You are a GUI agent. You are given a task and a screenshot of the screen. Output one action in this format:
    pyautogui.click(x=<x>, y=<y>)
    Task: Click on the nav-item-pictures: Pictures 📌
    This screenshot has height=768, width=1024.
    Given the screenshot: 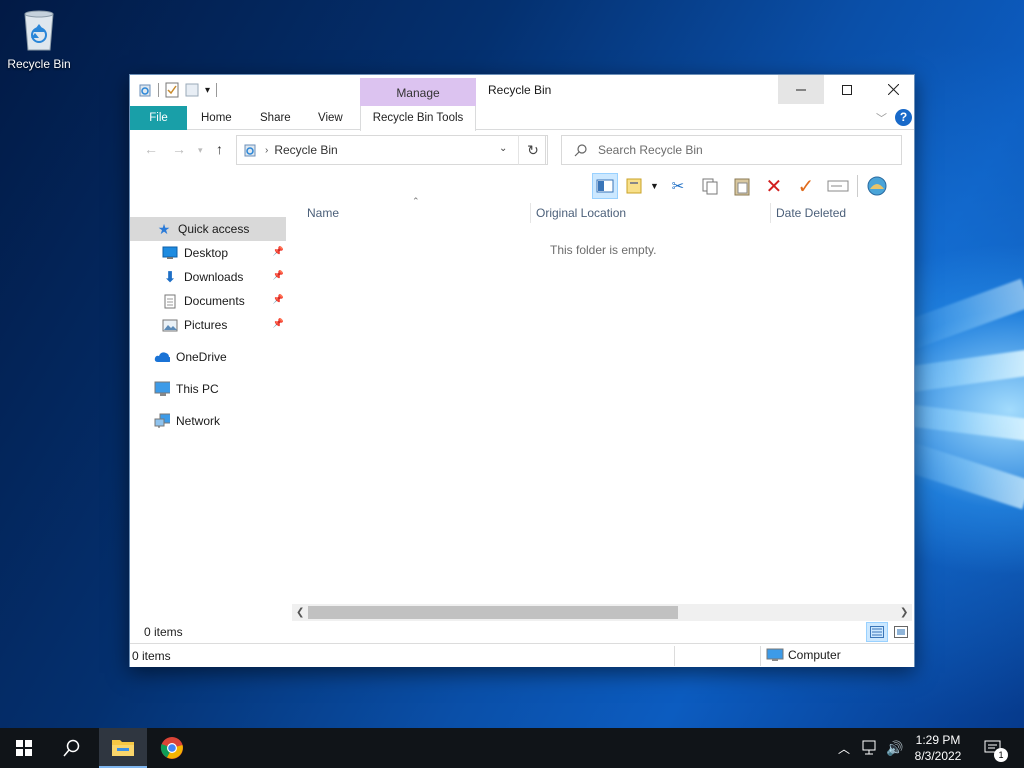 What is the action you would take?
    pyautogui.click(x=208, y=325)
    